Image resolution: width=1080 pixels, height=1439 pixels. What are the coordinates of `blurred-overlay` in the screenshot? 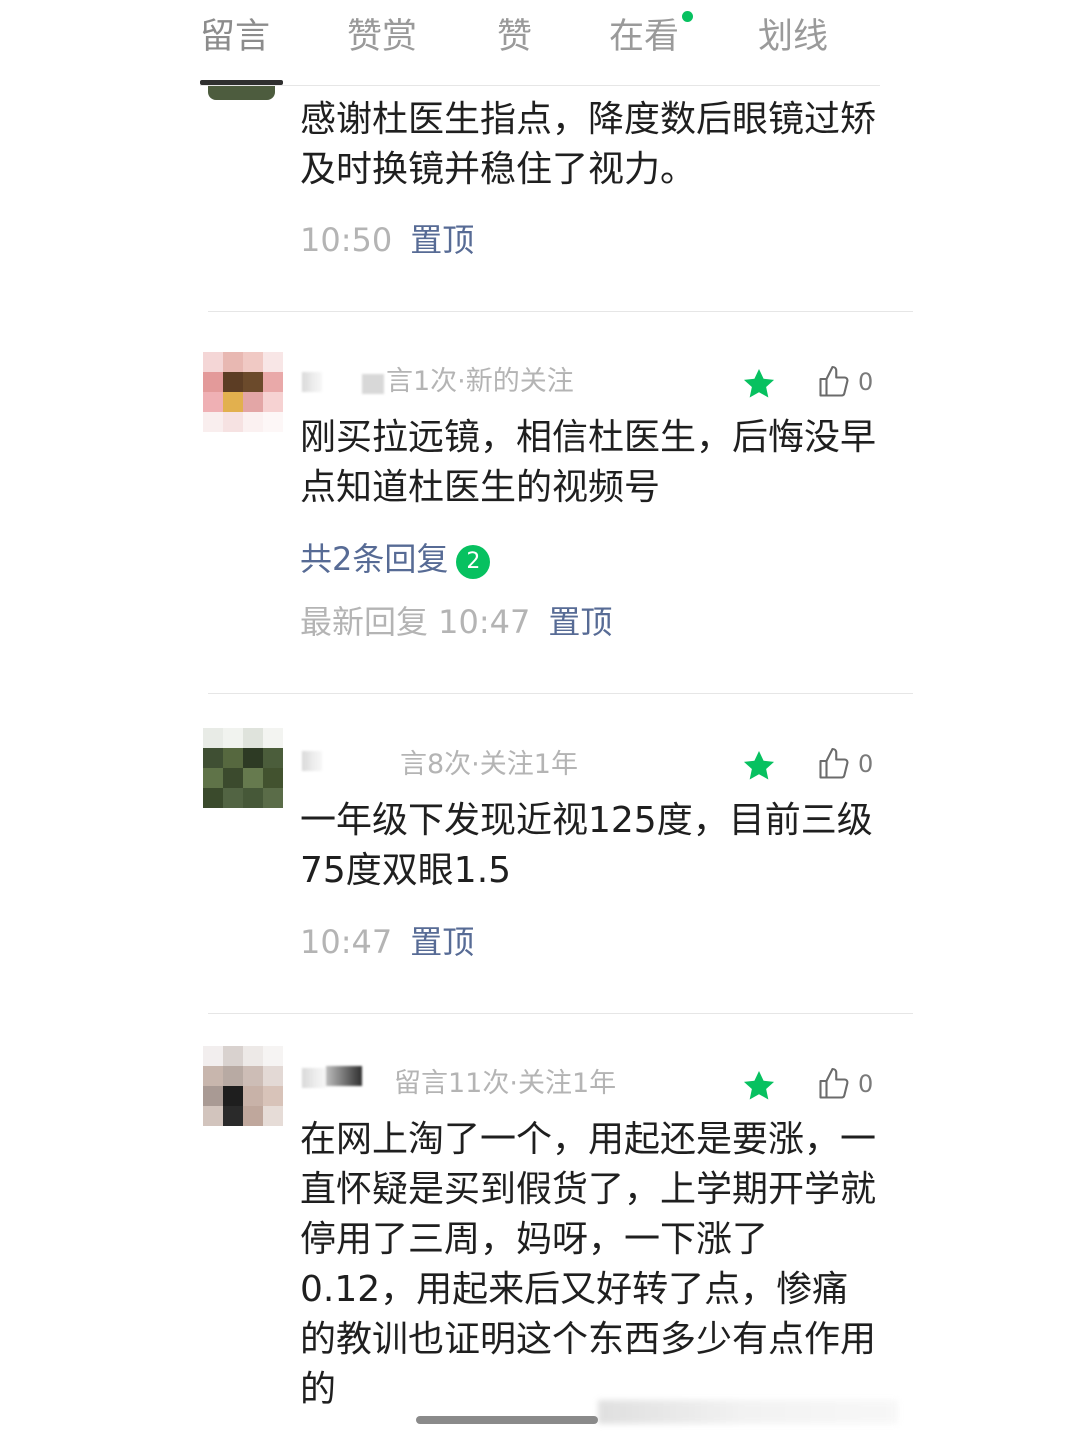 It's located at (748, 1412).